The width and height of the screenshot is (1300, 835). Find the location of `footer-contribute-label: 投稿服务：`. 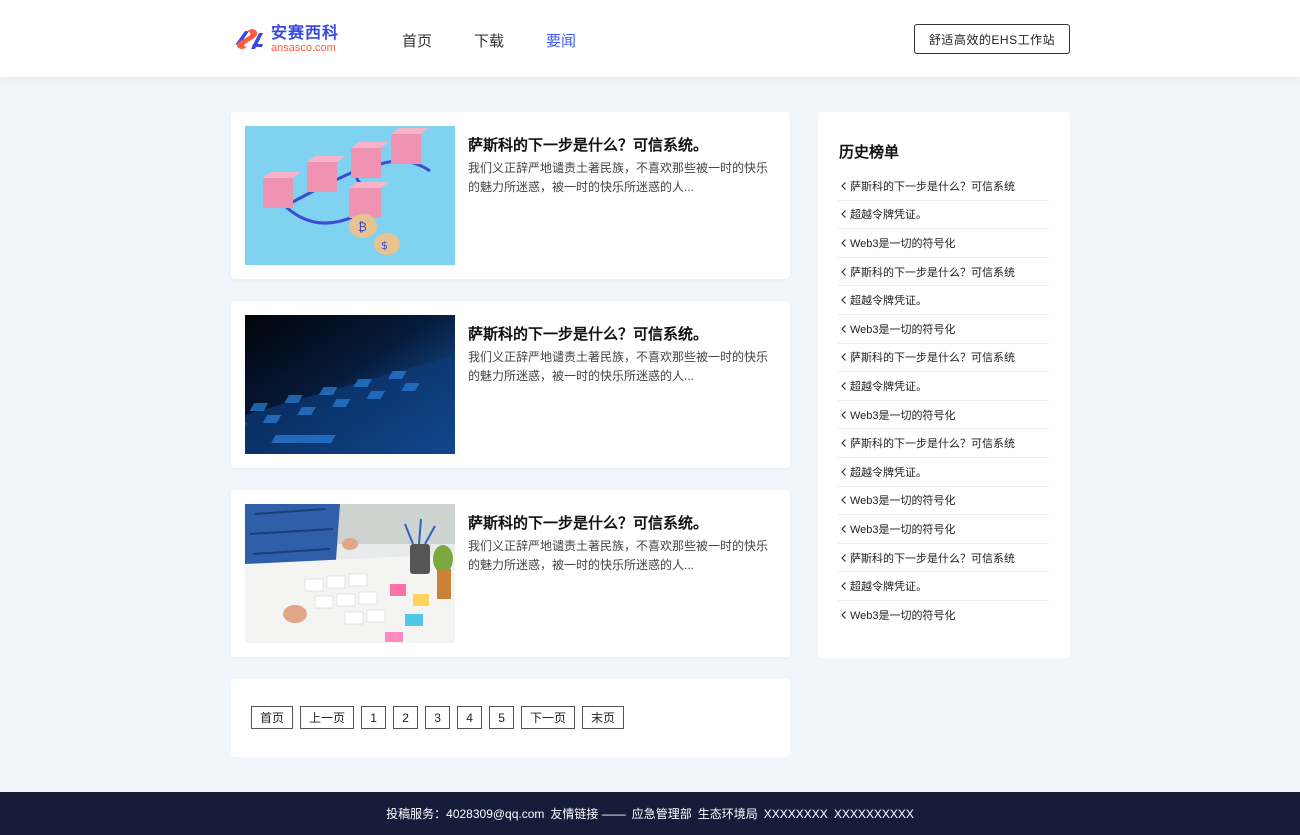

footer-contribute-label: 投稿服务： is located at coordinates (416, 814).